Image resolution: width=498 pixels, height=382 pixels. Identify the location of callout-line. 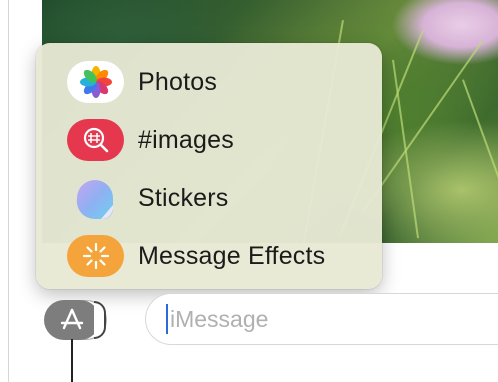
(72, 360).